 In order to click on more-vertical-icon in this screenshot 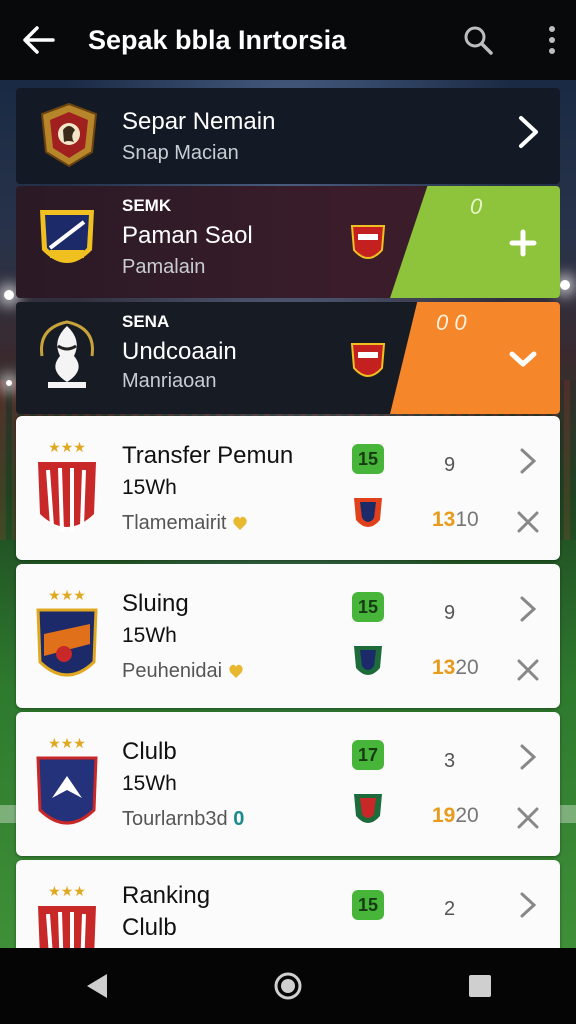, I will do `click(552, 40)`.